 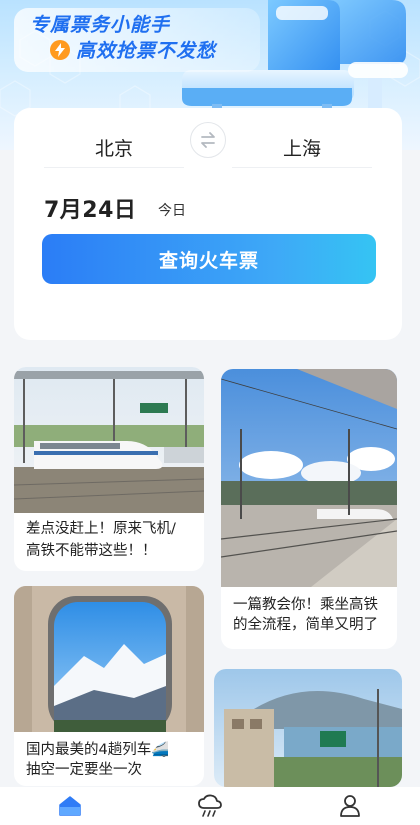 I want to click on feed-card: 国内最美的4趟列车🚄 抽空一定要坐一次, so click(x=109, y=686).